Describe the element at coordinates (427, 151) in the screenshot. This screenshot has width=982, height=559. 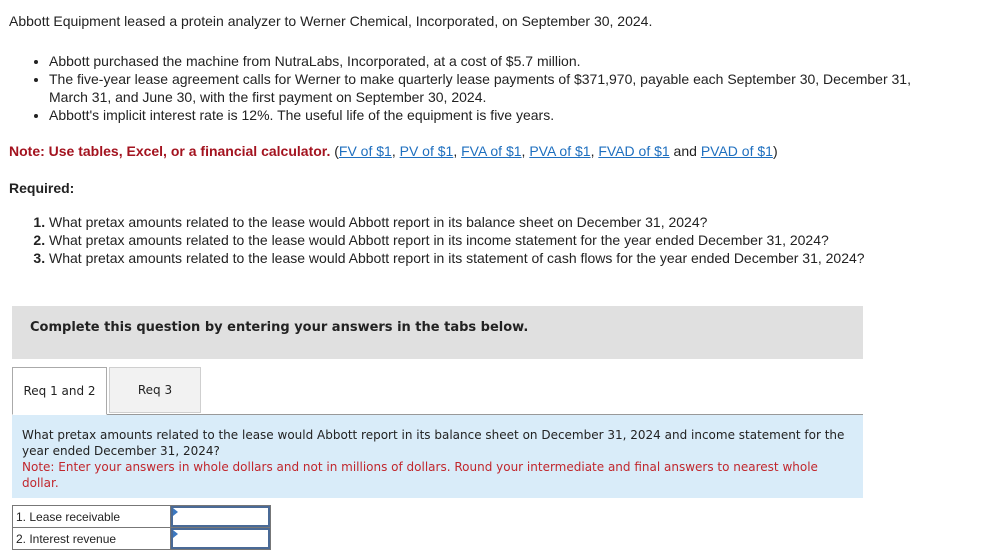
I see `link-pv-of-1: PV of $1` at that location.